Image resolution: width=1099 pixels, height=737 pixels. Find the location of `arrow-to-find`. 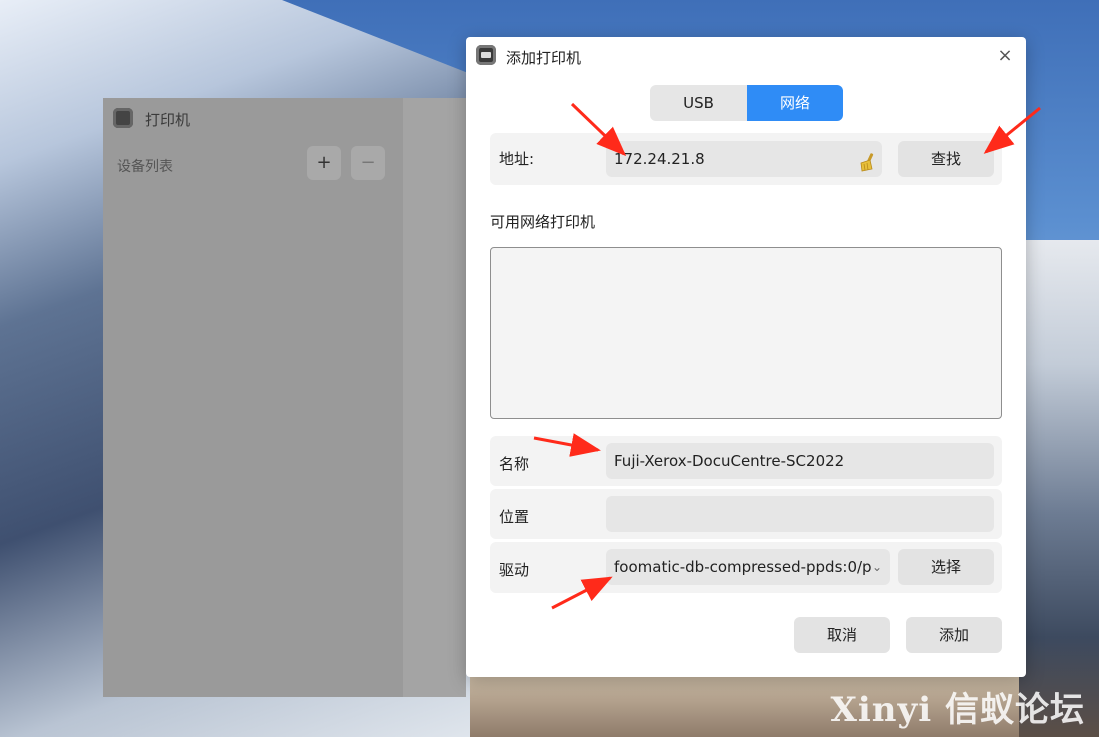

arrow-to-find is located at coordinates (1012, 130).